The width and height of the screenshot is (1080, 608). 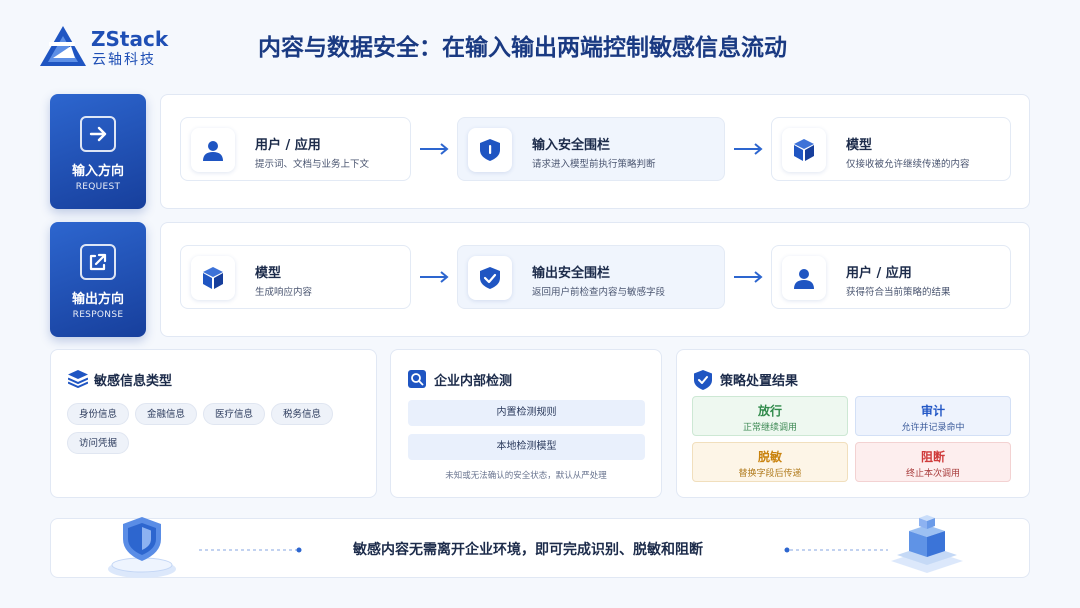 What do you see at coordinates (98, 414) in the screenshot?
I see `sensitive-chip: 身份信息` at bounding box center [98, 414].